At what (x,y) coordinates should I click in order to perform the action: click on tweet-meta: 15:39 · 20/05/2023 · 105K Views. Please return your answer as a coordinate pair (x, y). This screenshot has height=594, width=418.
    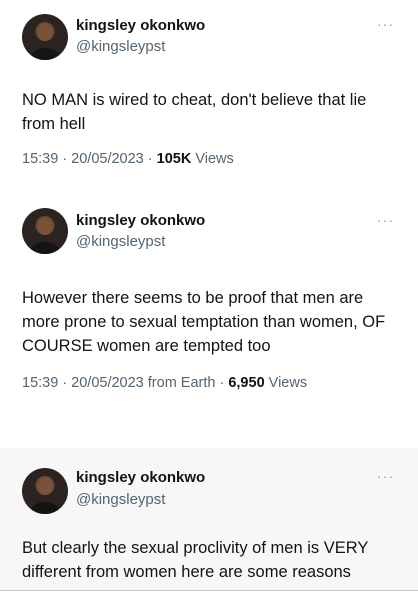
    Looking at the image, I should click on (128, 159).